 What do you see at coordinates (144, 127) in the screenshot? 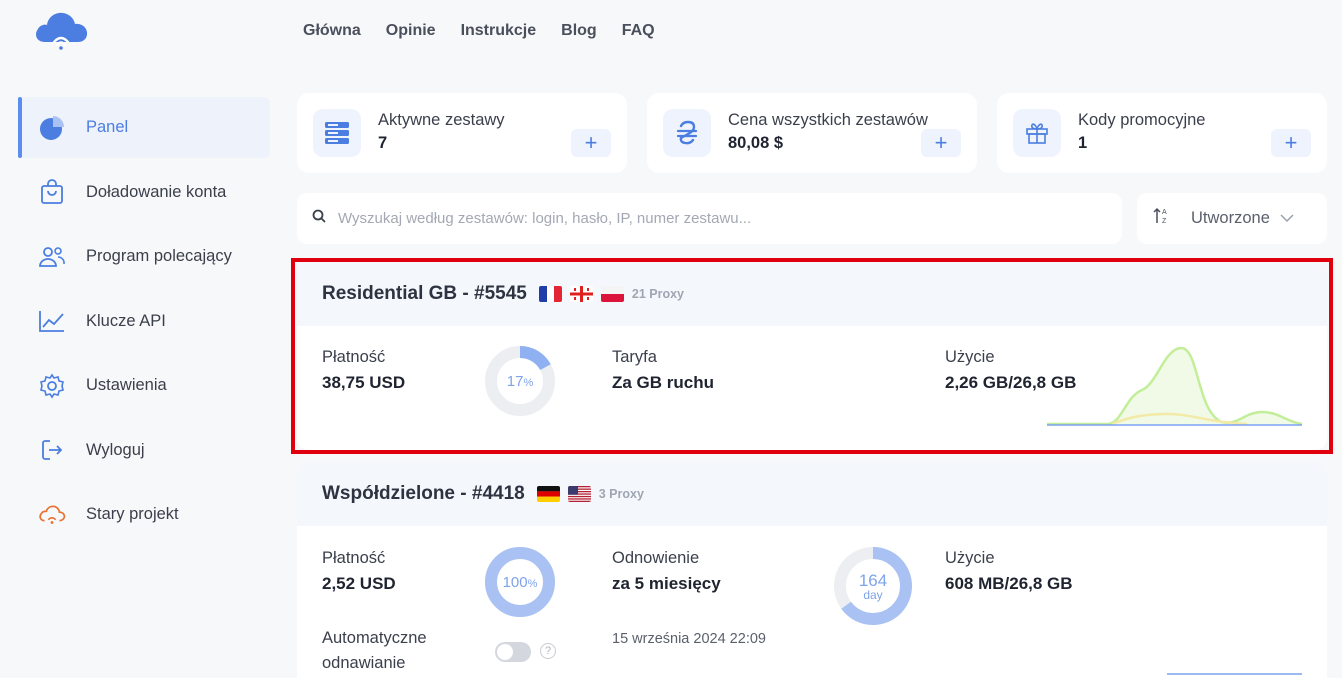
I see `sidebar-item-panel: Panel` at bounding box center [144, 127].